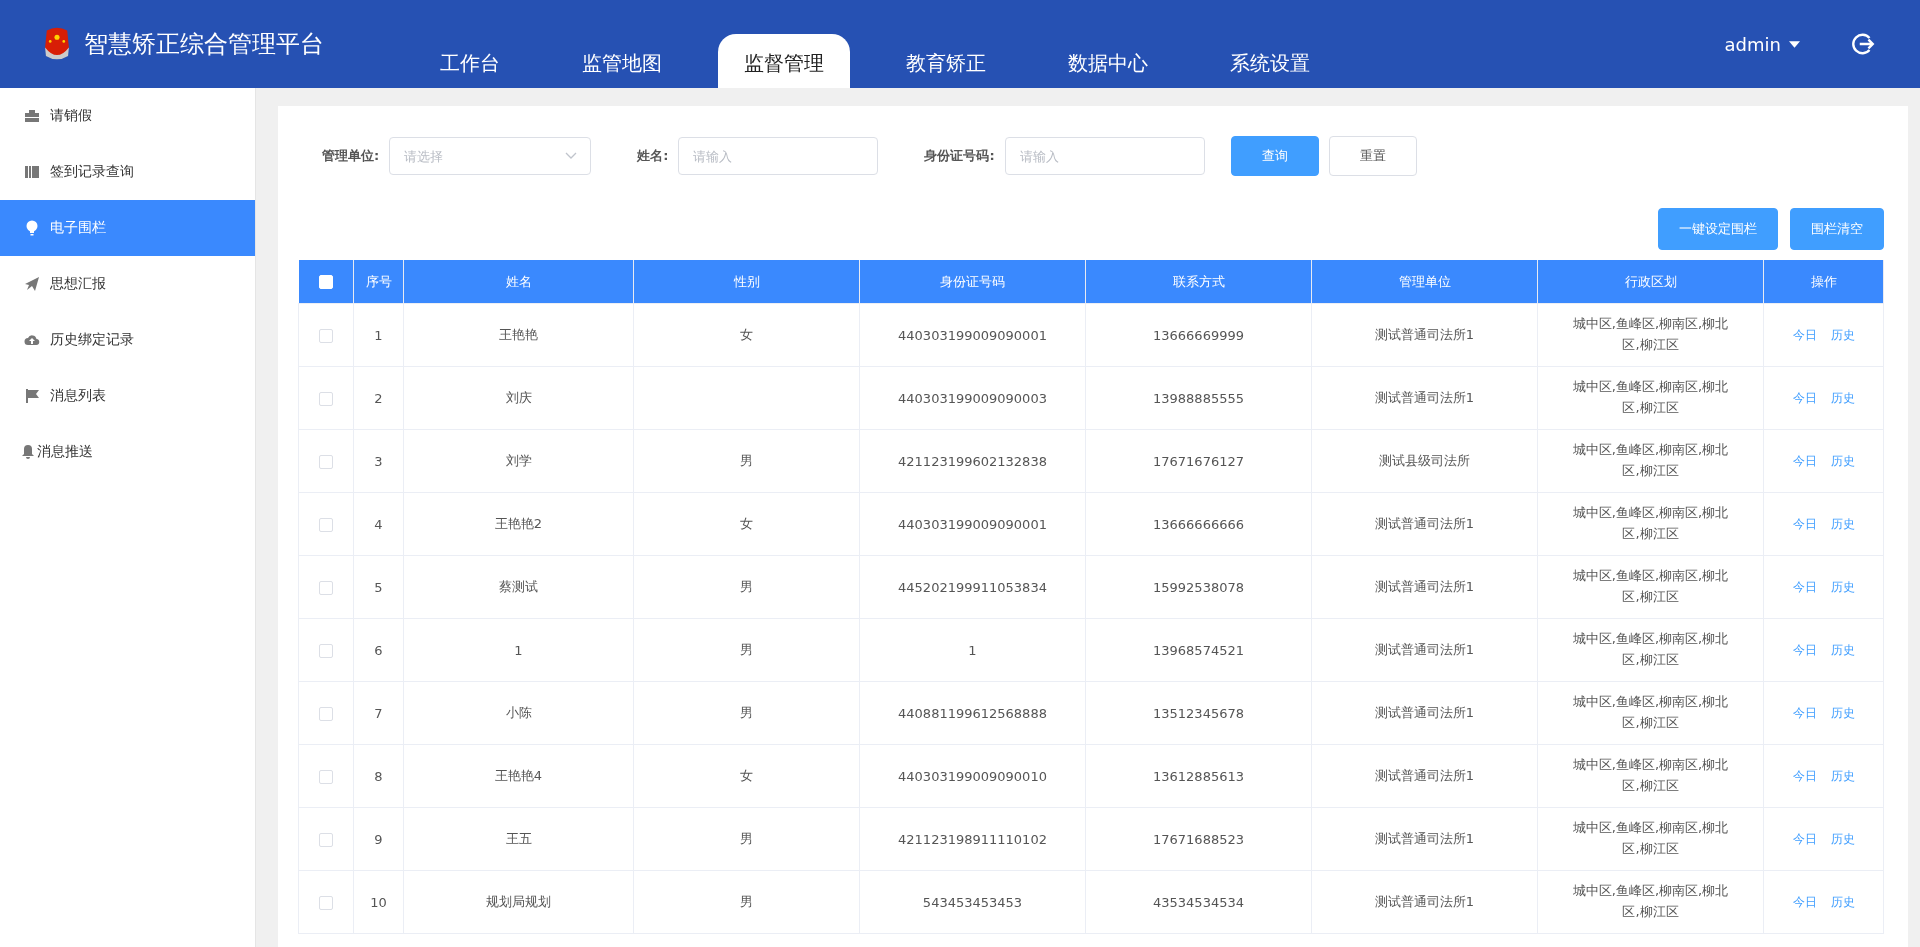  I want to click on app-title: 智慧矫正综合管理平台, so click(204, 44).